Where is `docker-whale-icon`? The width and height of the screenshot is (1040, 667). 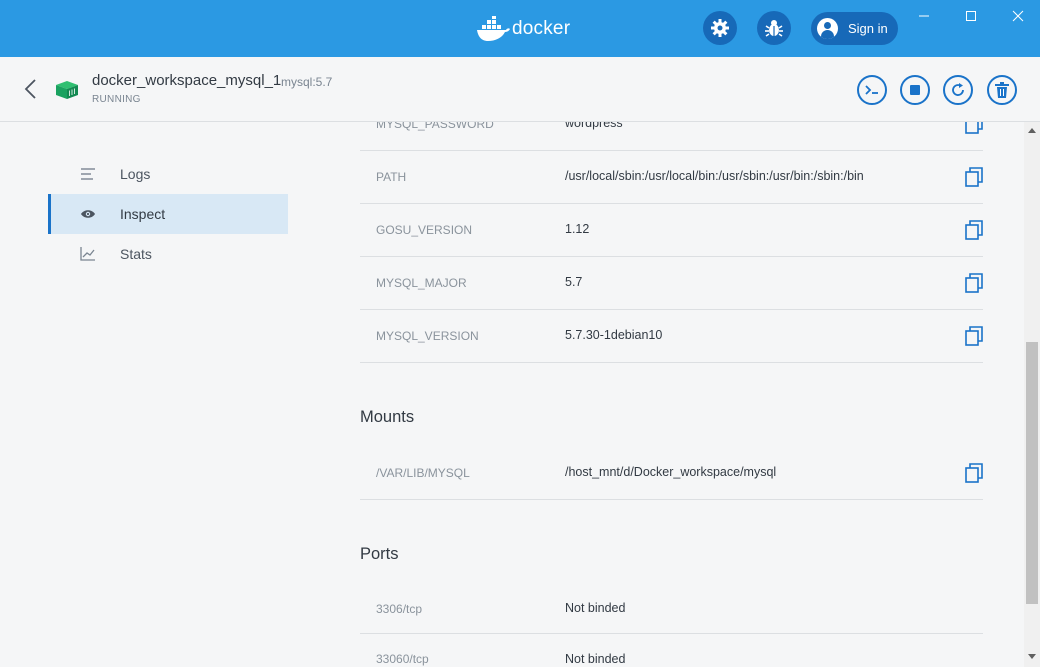 docker-whale-icon is located at coordinates (493, 28).